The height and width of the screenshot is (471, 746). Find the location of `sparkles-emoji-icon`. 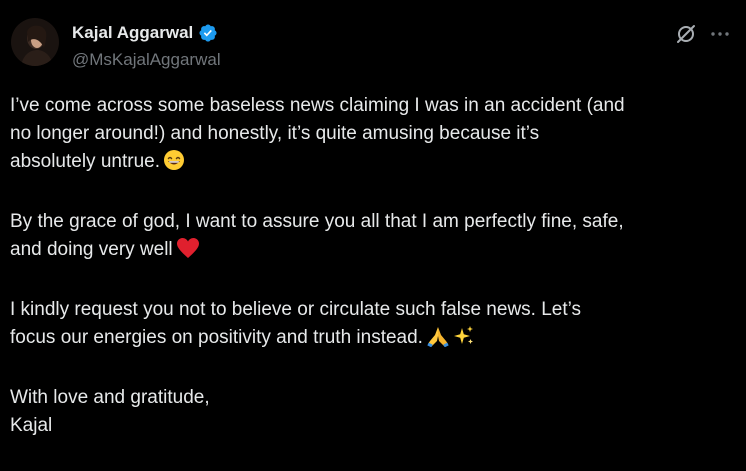

sparkles-emoji-icon is located at coordinates (464, 340).